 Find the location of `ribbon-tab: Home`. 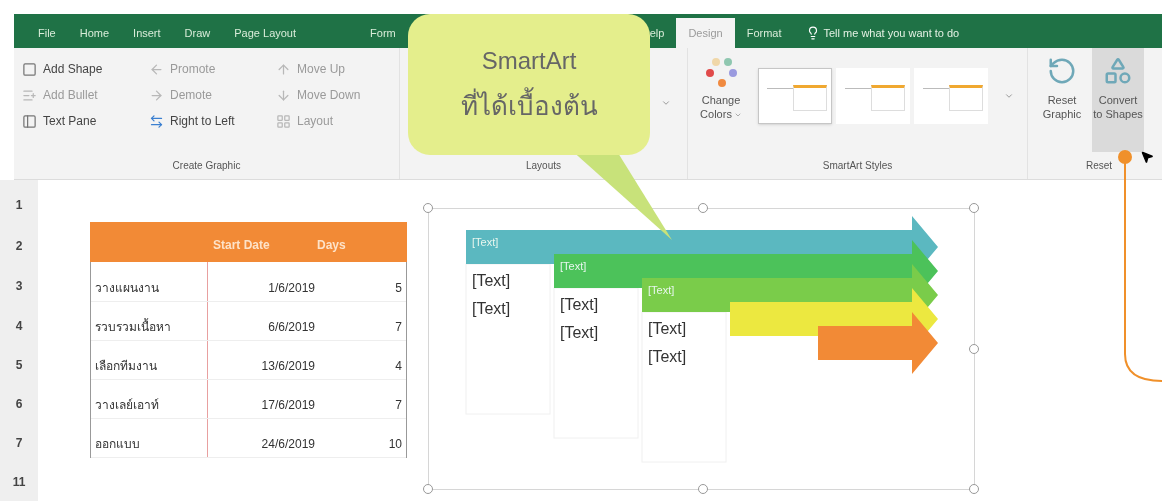

ribbon-tab: Home is located at coordinates (94, 33).